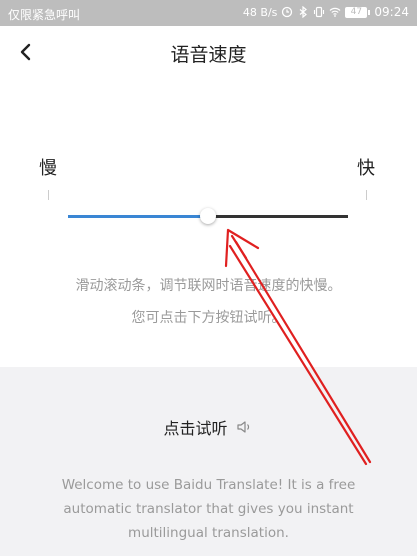 The image size is (417, 556). I want to click on battery-icon: 47, so click(358, 12).